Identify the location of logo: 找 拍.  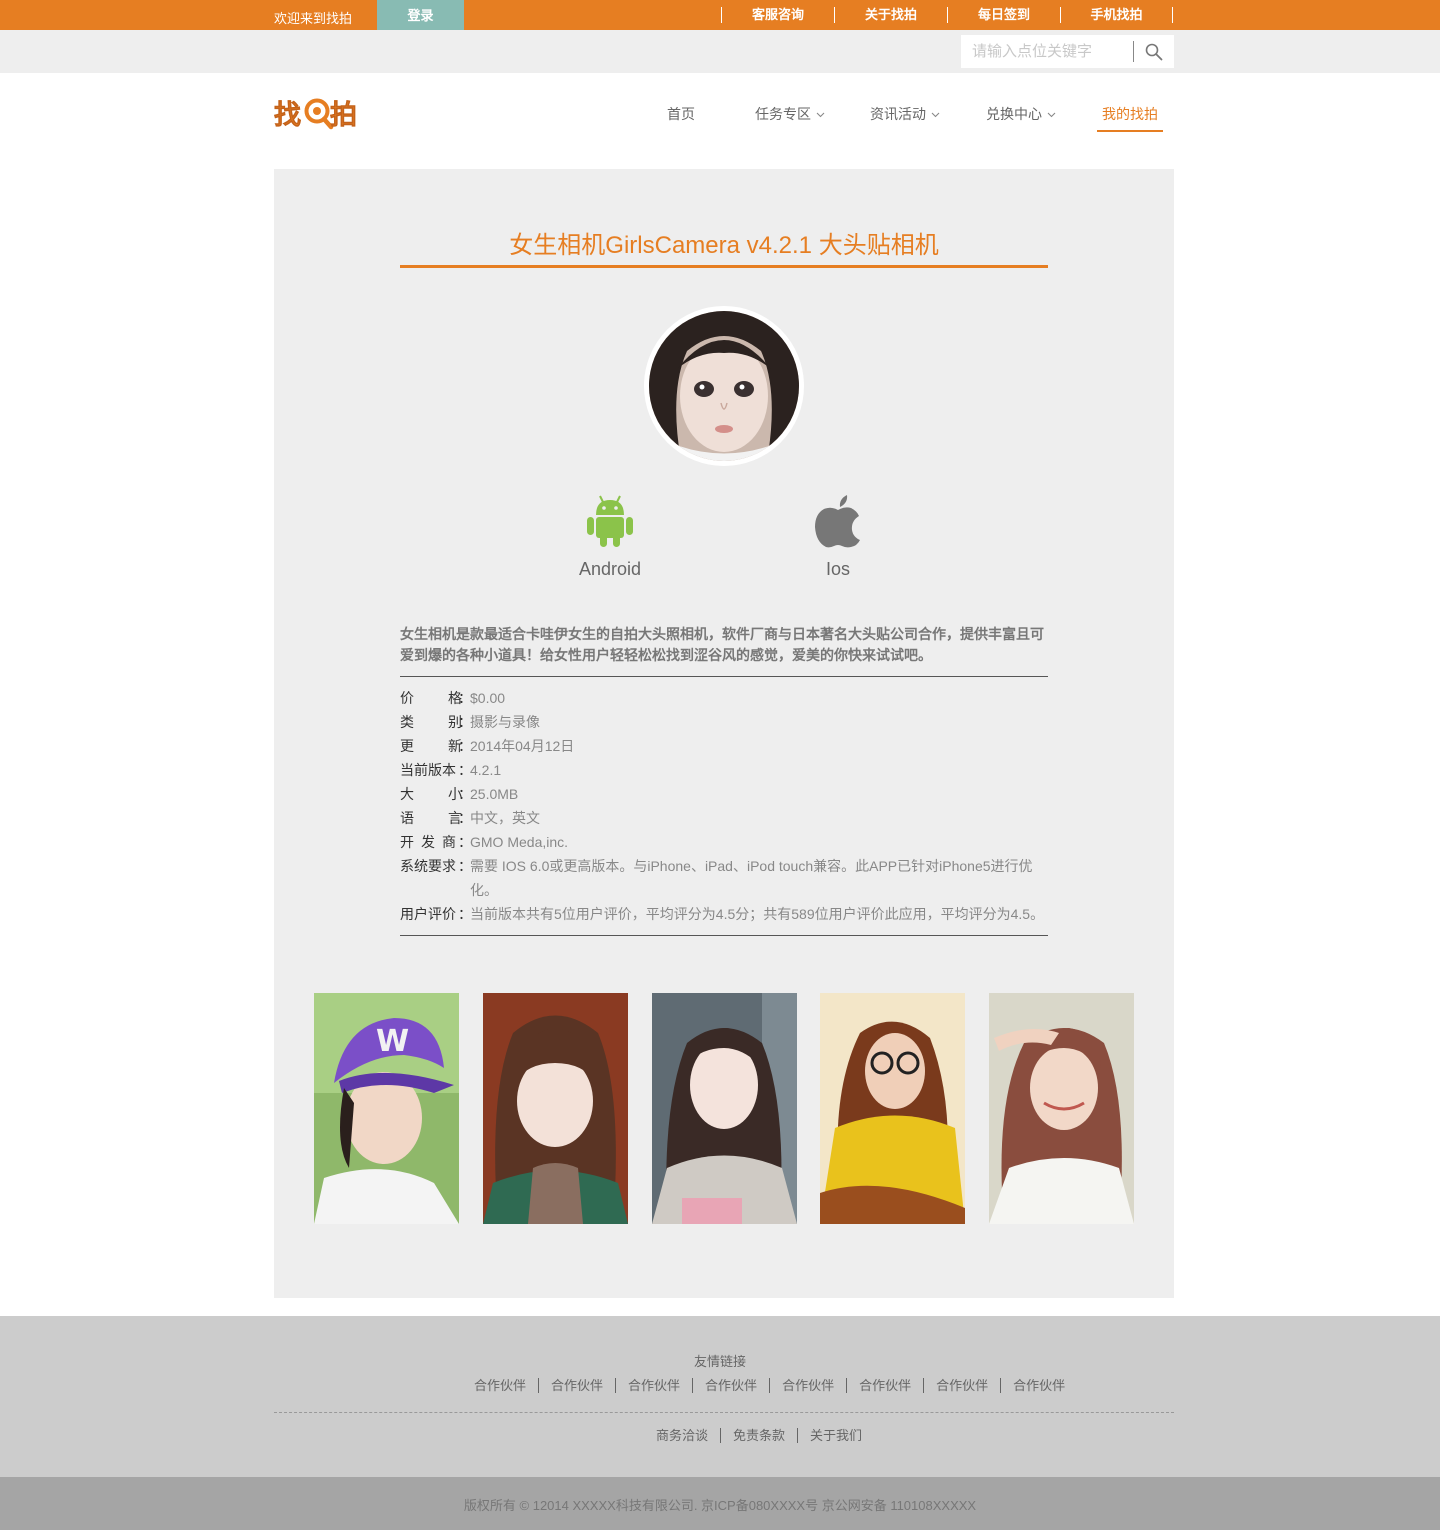
(319, 115).